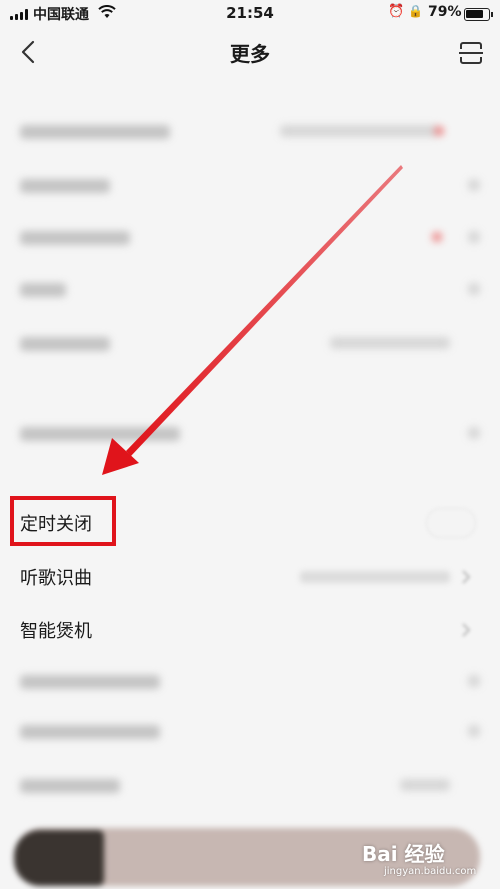 The image size is (500, 889). Describe the element at coordinates (396, 11) in the screenshot. I see `alarm-icon: ⏰` at that location.